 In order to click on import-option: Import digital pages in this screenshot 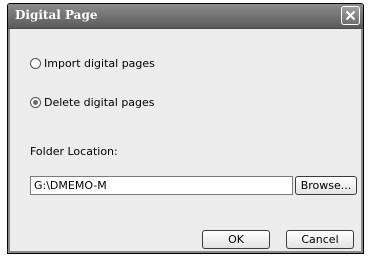, I will do `click(92, 63)`.